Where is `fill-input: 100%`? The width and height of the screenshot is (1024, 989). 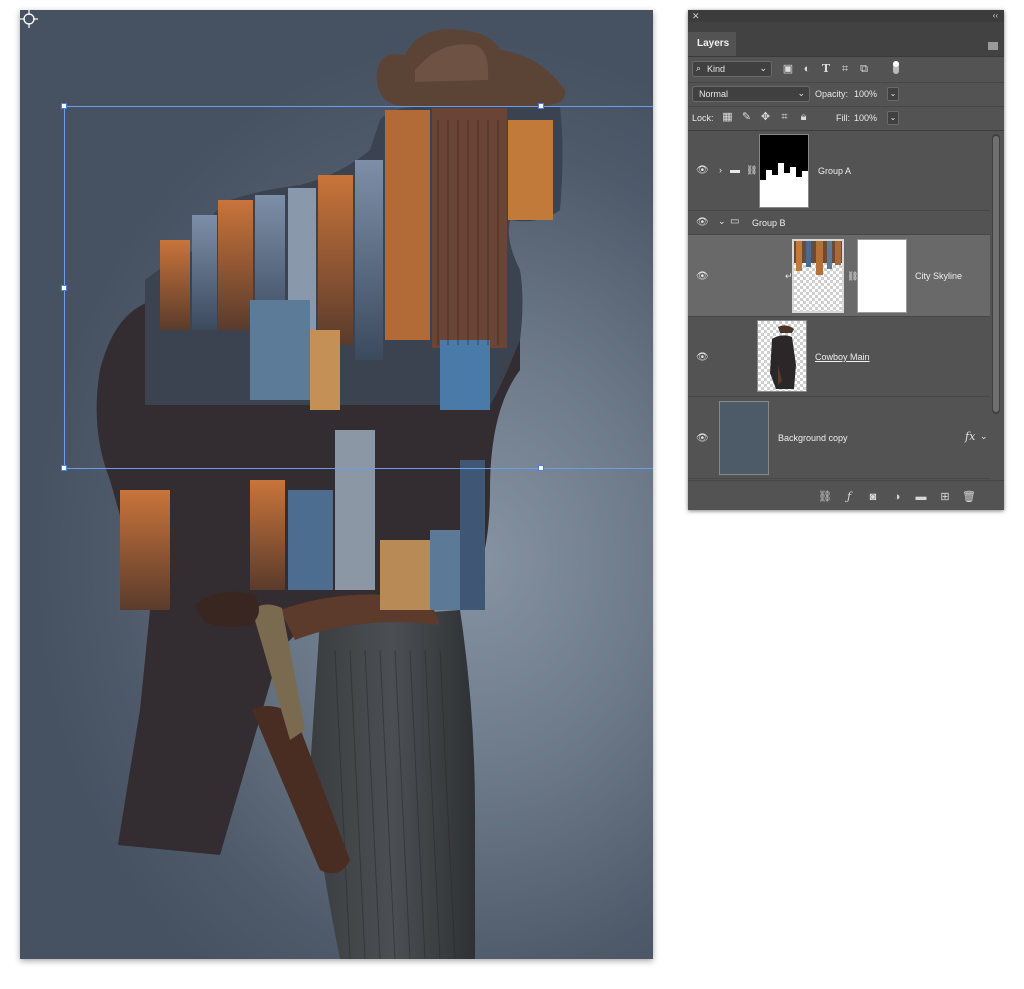
fill-input: 100% is located at coordinates (865, 118).